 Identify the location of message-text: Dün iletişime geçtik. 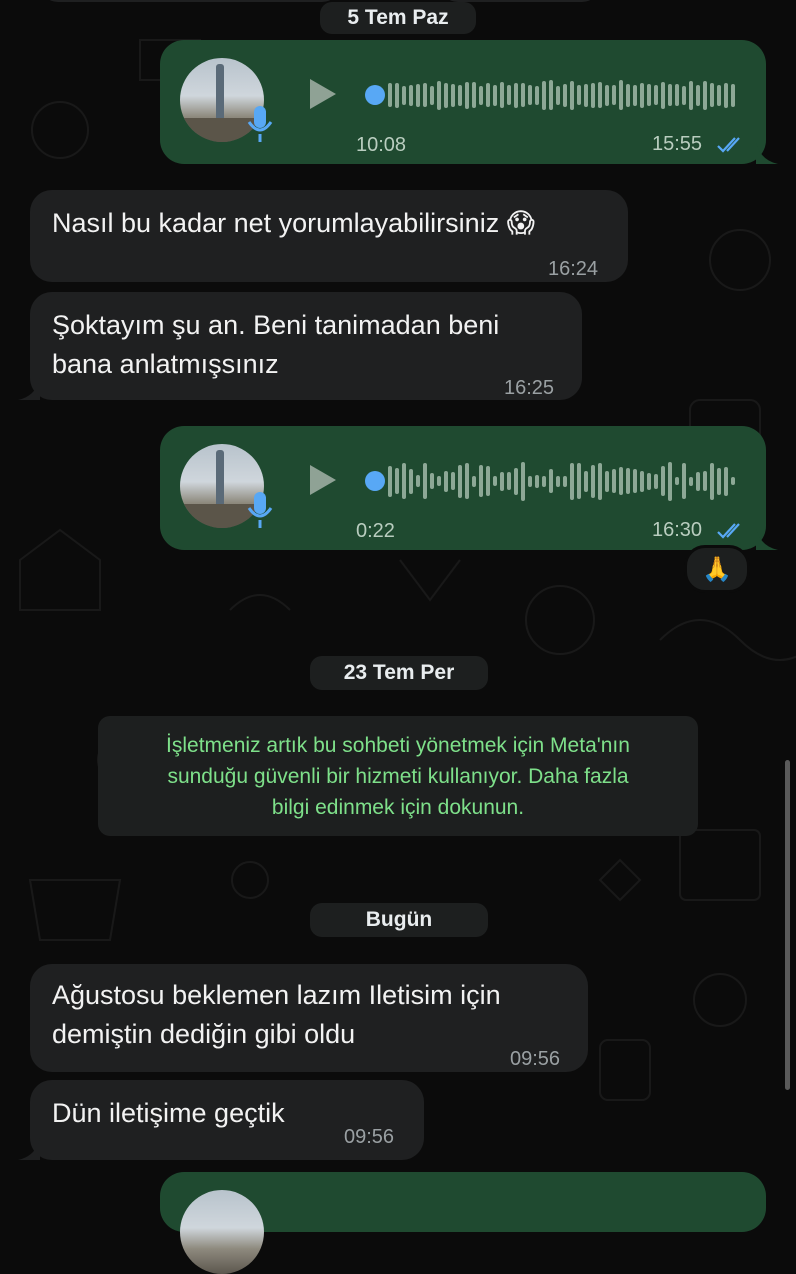
(168, 1113).